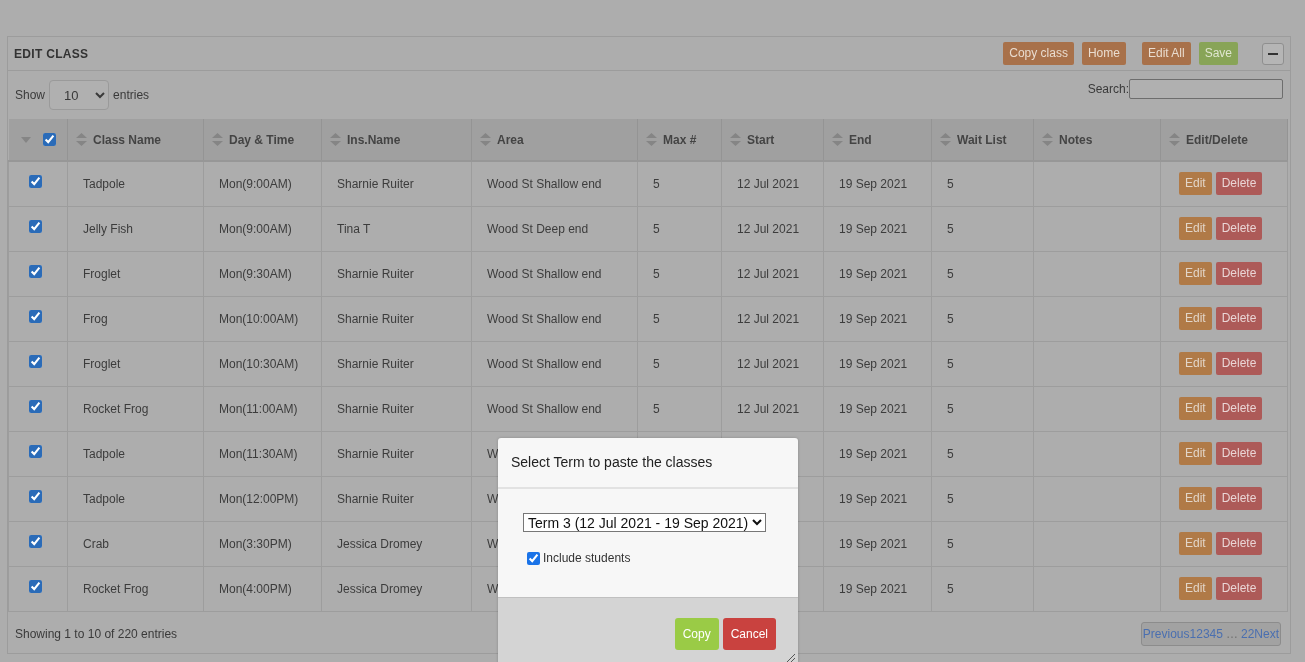 This screenshot has width=1305, height=662. I want to click on table-cell: Mon(11:30AM), so click(258, 453).